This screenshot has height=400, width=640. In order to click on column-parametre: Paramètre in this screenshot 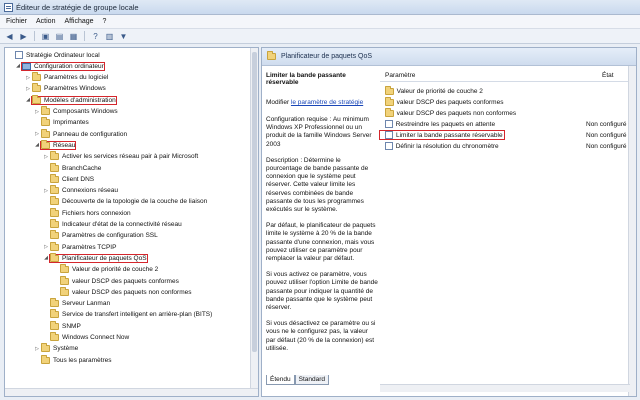, I will do `click(491, 75)`.